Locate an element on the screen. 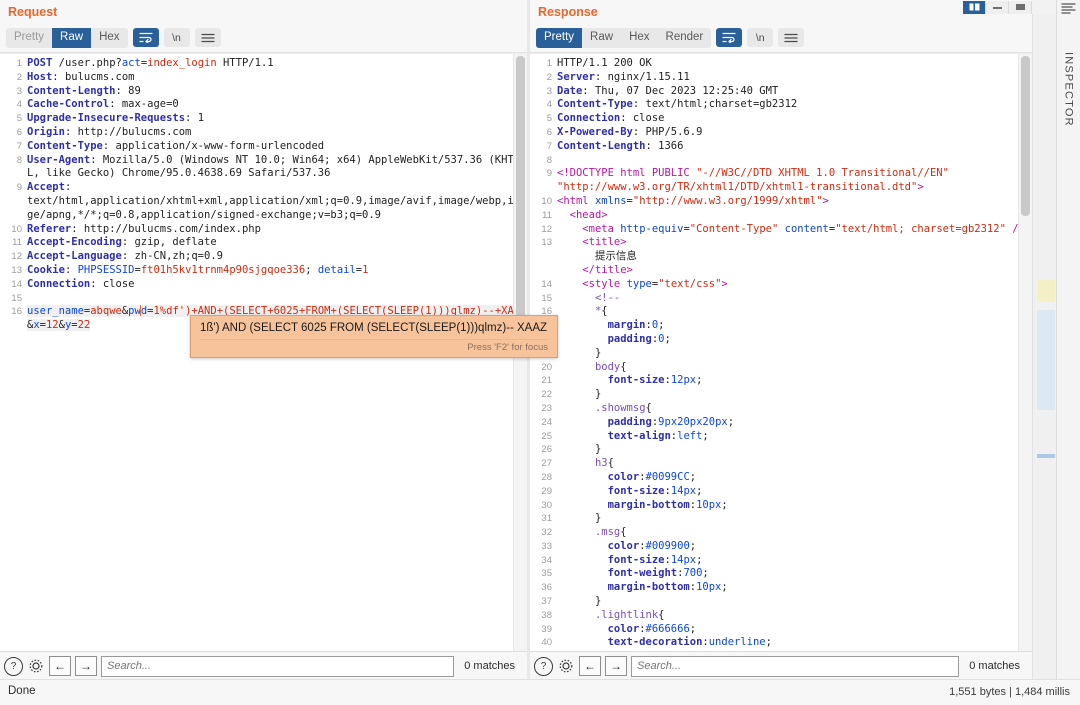 The image size is (1080, 705). line-content: color:#009900; is located at coordinates (652, 545).